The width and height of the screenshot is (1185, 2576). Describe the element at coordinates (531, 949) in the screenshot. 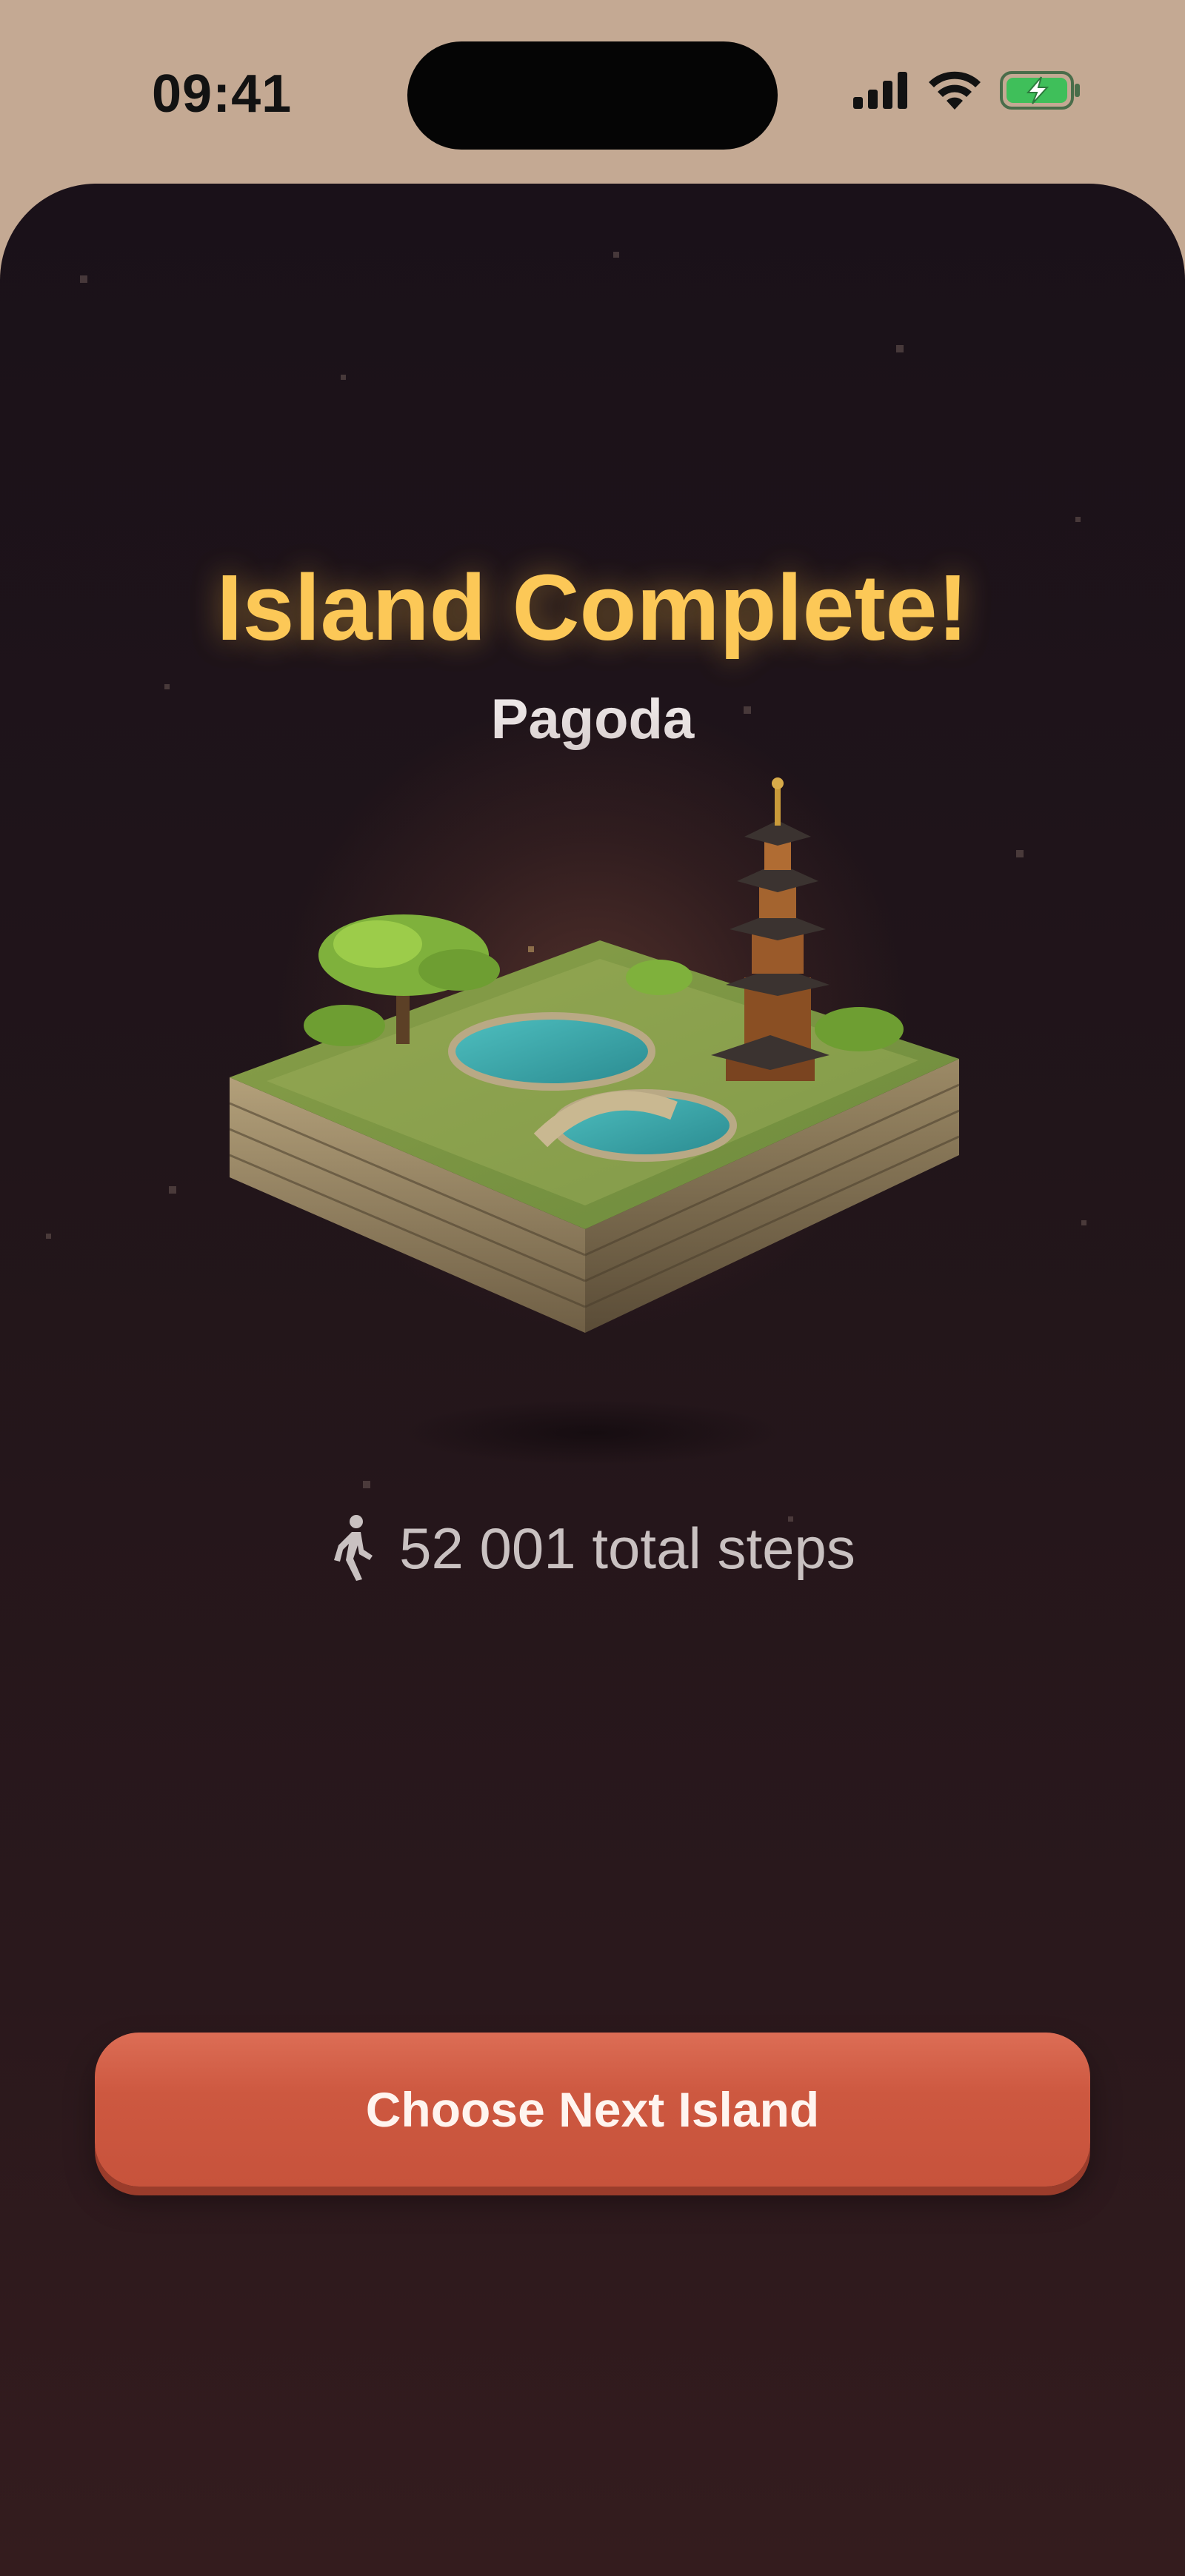

I see `floating-particle` at that location.